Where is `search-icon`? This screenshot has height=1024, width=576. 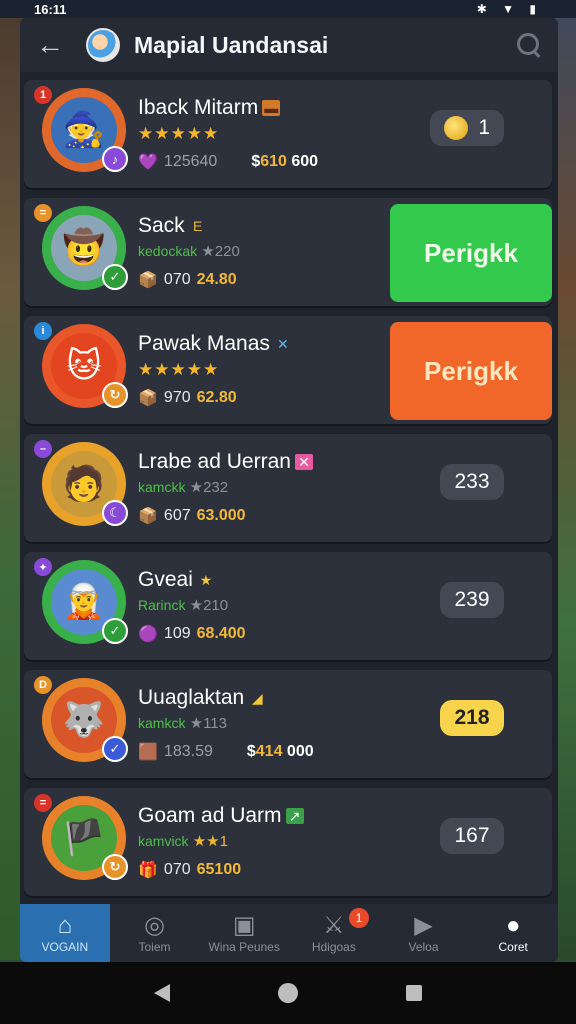 search-icon is located at coordinates (529, 45).